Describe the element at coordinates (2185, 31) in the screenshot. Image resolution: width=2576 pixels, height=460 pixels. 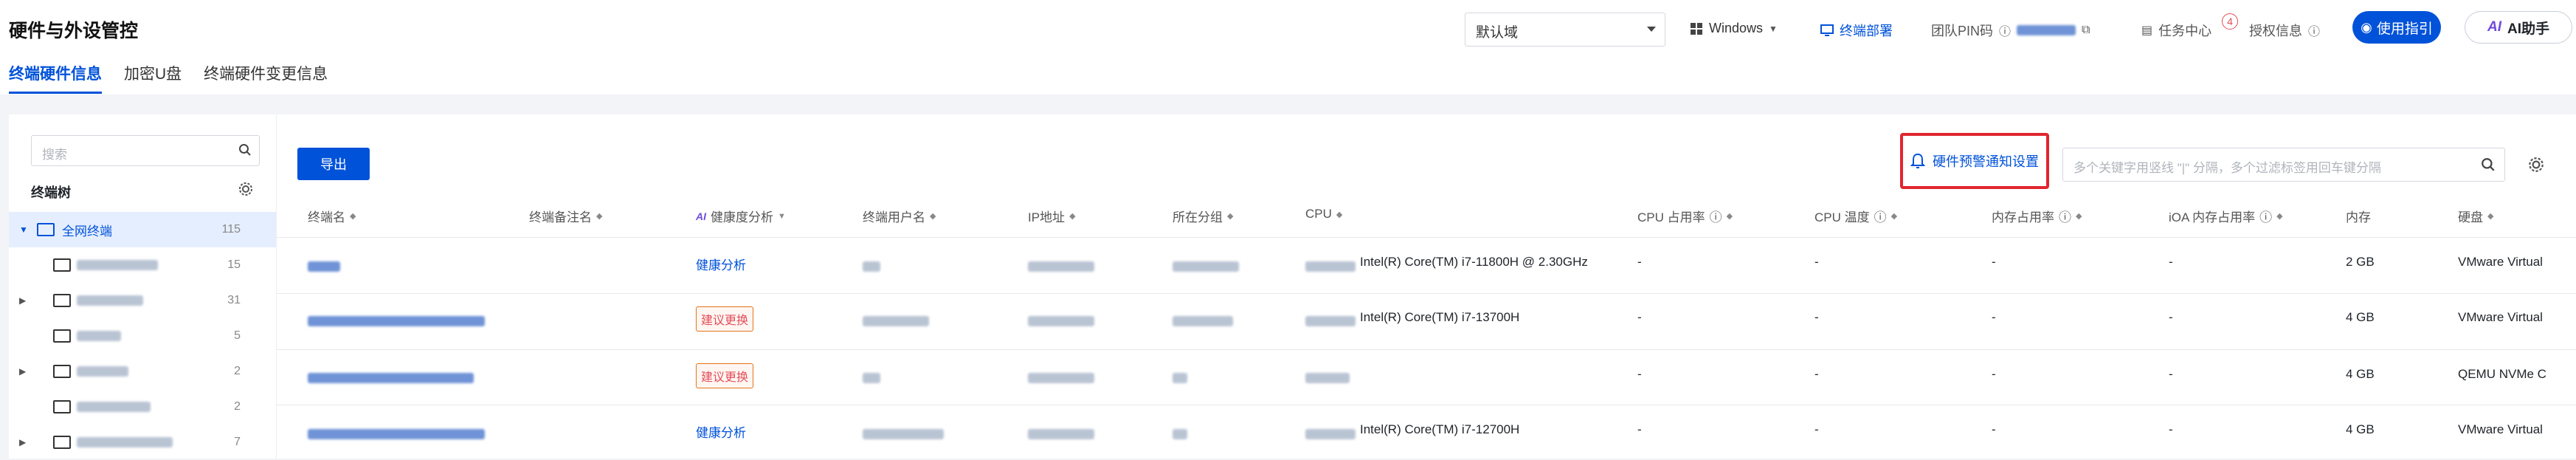
I see `task-center-label: 任务中心` at that location.